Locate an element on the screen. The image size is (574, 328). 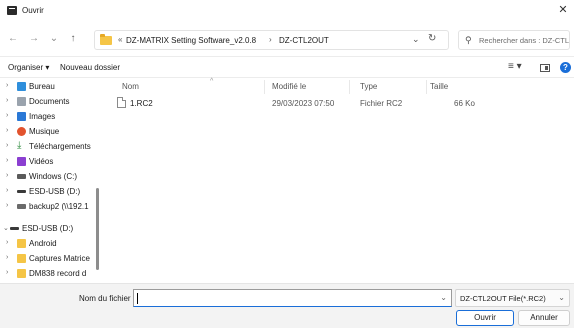
help-icon: ? is located at coordinates (565, 67).